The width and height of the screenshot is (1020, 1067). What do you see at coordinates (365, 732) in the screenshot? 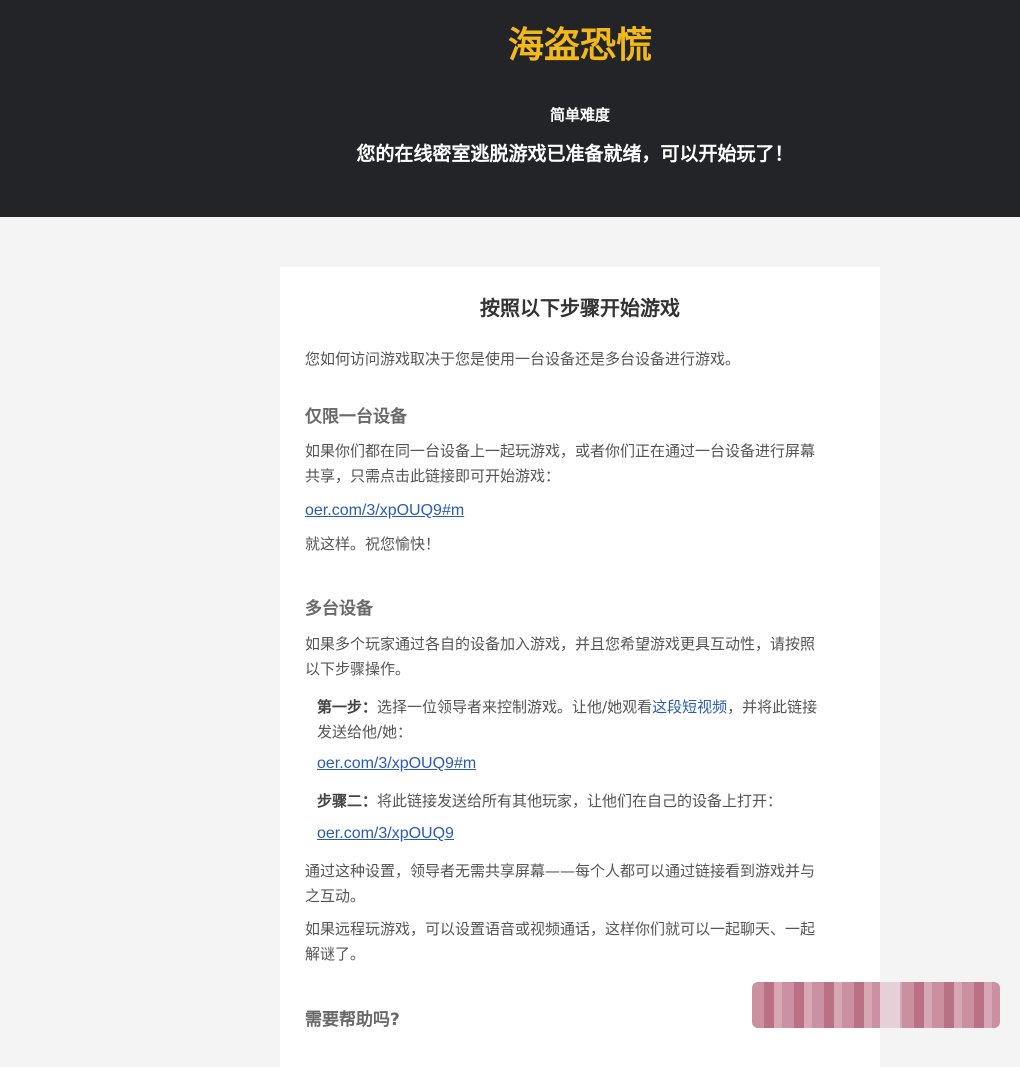
I see `step-one-line2: 发送给他/她：` at bounding box center [365, 732].